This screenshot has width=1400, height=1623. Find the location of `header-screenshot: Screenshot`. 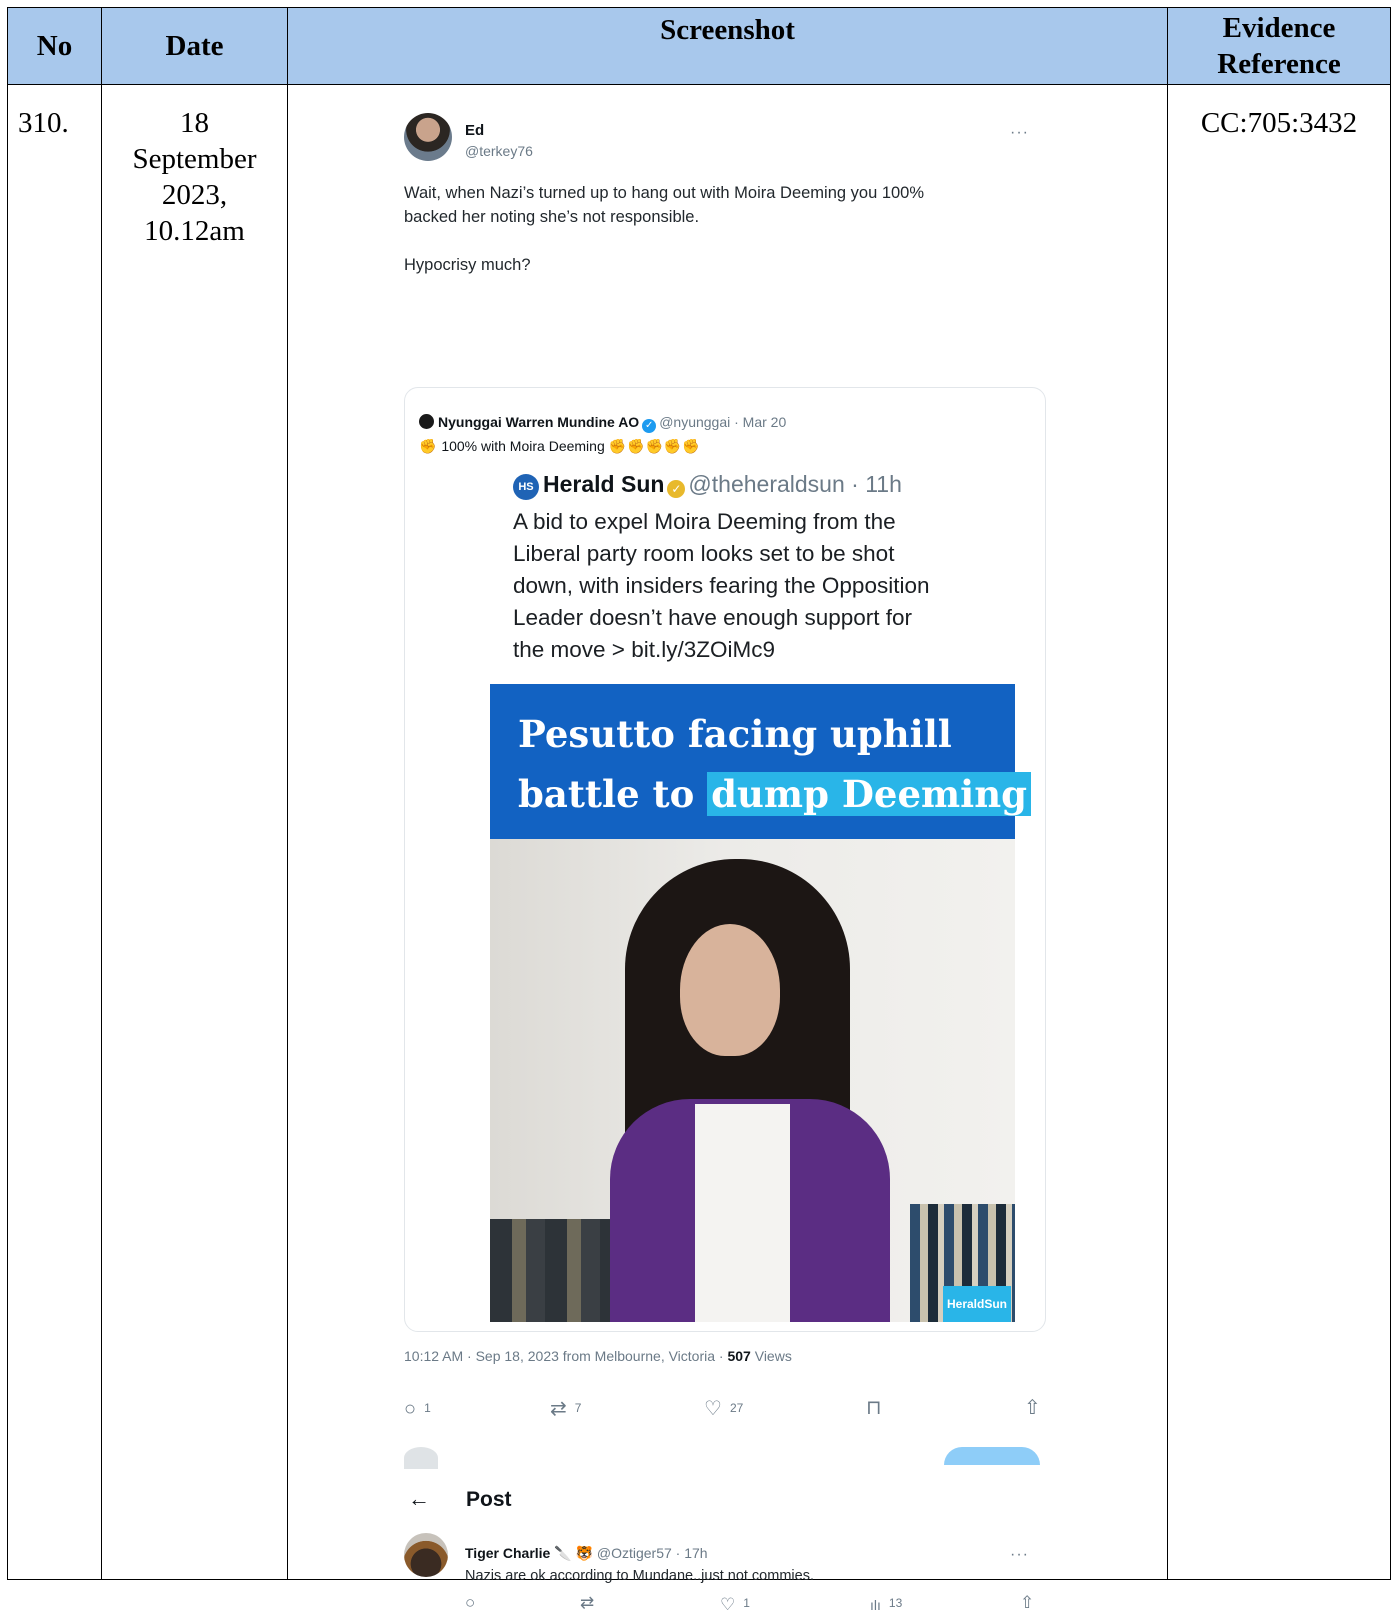

header-screenshot: Screenshot is located at coordinates (727, 46).